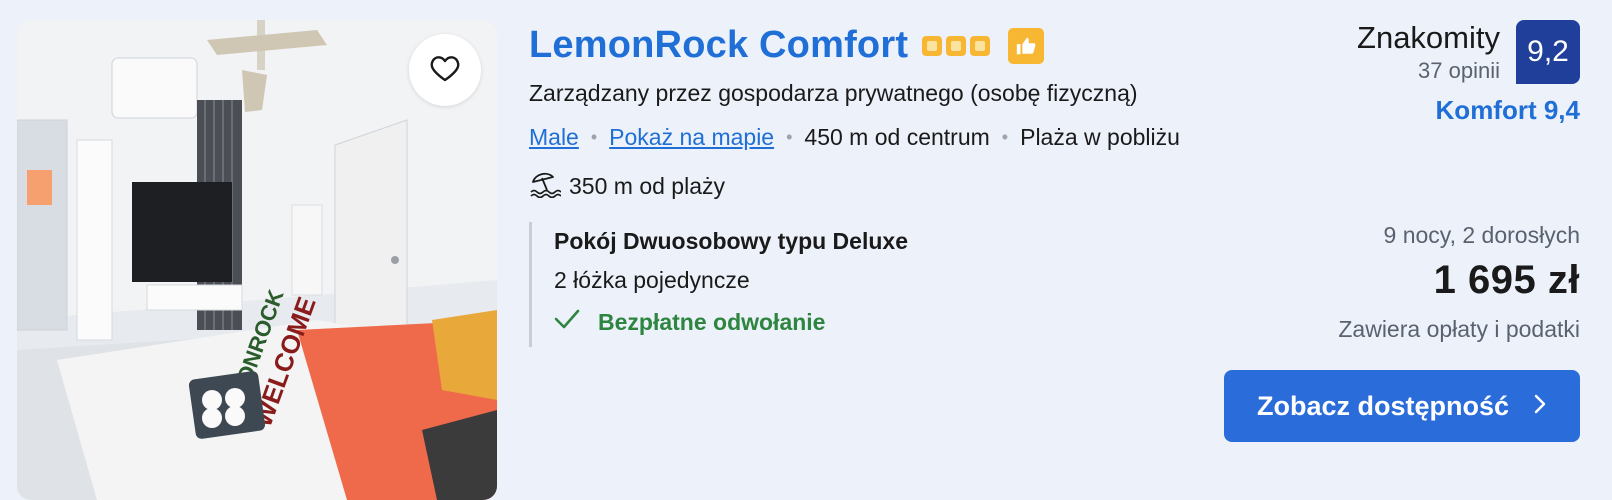  I want to click on property-title: LemonRock Comfort, so click(718, 45).